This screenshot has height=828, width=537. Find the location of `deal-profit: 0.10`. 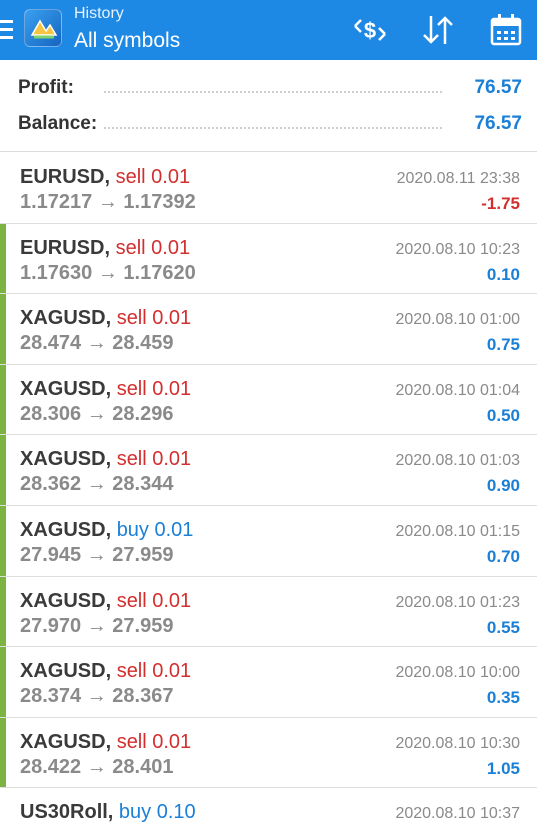

deal-profit: 0.10 is located at coordinates (503, 274).